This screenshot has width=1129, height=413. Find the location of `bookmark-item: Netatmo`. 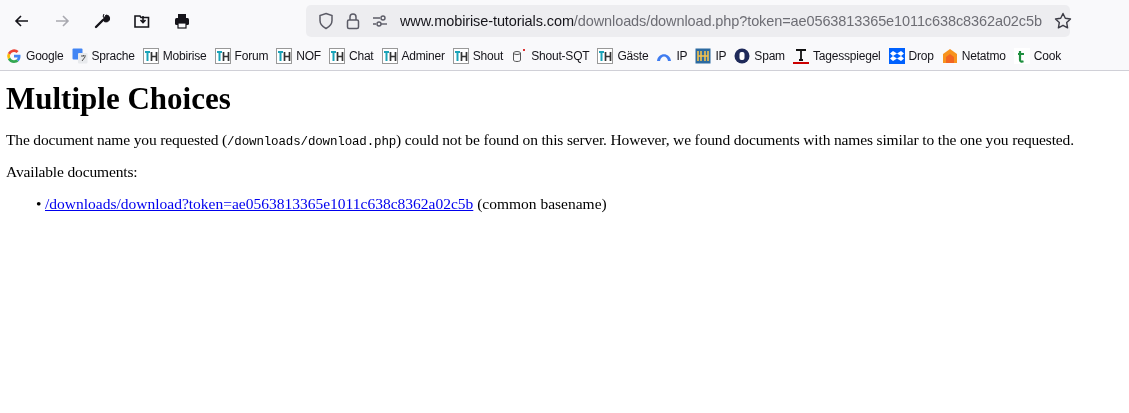

bookmark-item: Netatmo is located at coordinates (973, 56).